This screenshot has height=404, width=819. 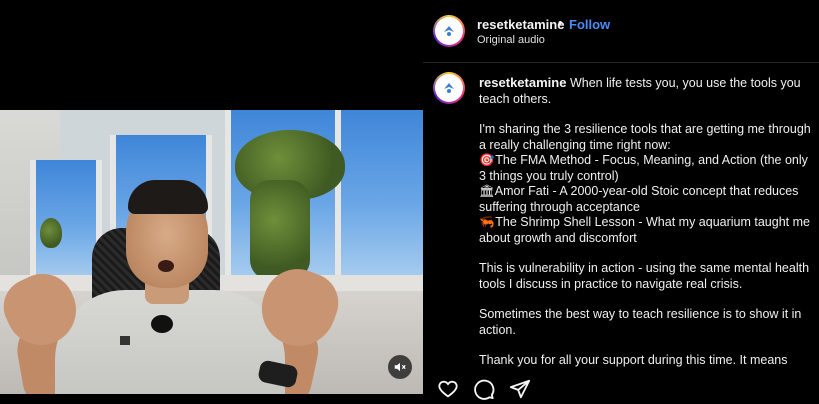 I want to click on muted-speaker-icon, so click(x=400, y=367).